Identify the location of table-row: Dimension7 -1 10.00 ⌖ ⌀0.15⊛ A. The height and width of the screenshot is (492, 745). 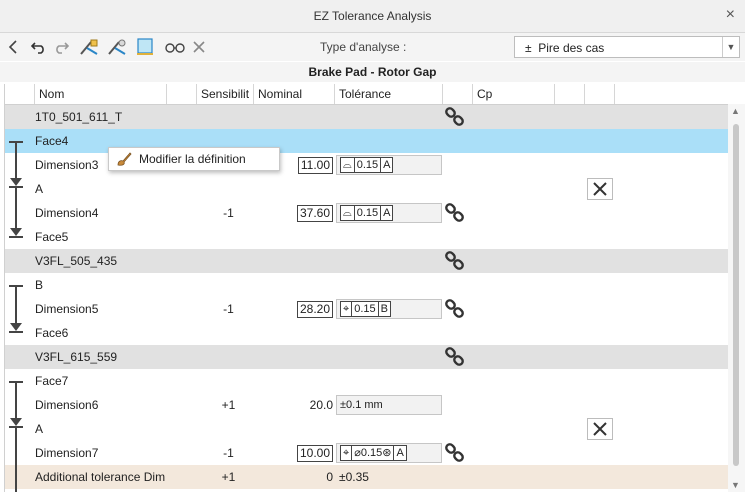
(367, 453).